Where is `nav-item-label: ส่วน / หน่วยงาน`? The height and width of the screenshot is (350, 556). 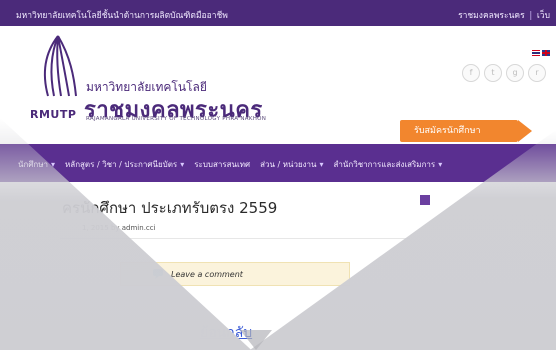
nav-item-label: ส่วน / หน่วยงาน is located at coordinates (288, 164).